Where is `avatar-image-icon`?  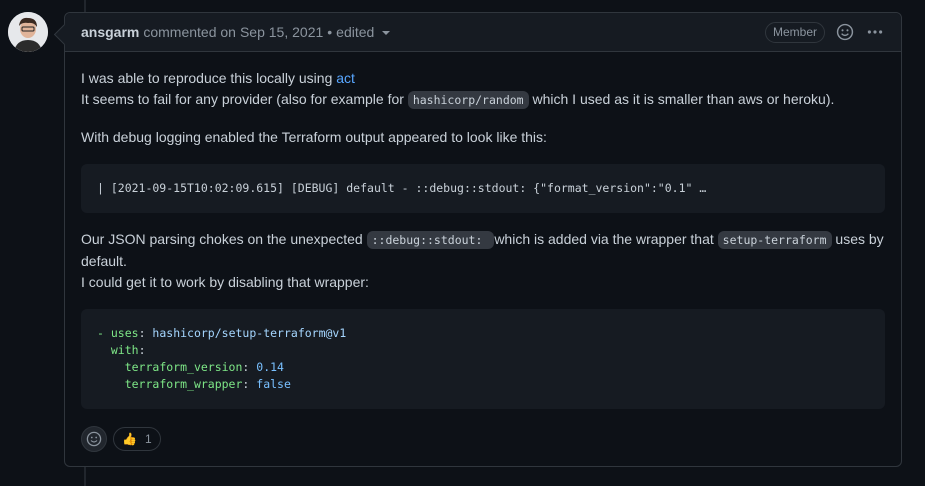
avatar-image-icon is located at coordinates (28, 32).